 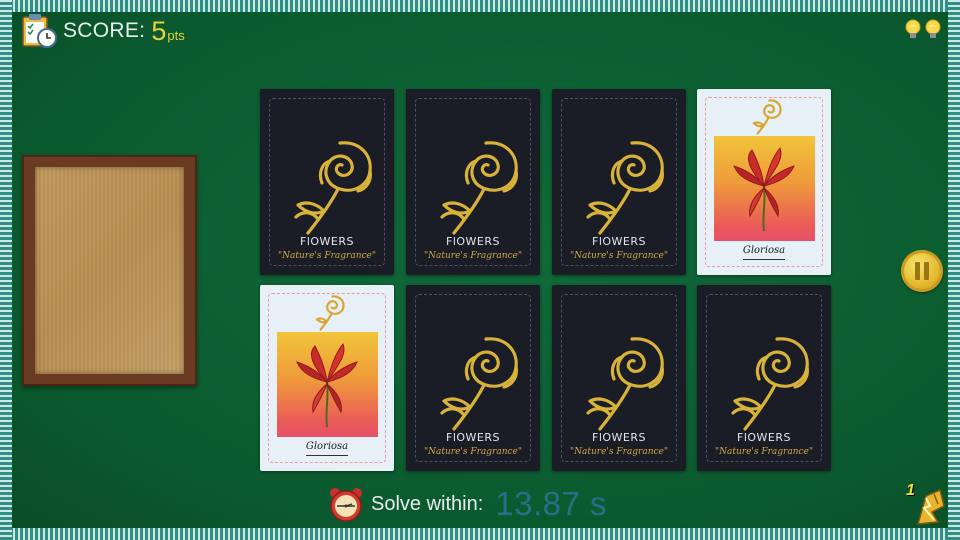 I want to click on discard-board, so click(x=109, y=270).